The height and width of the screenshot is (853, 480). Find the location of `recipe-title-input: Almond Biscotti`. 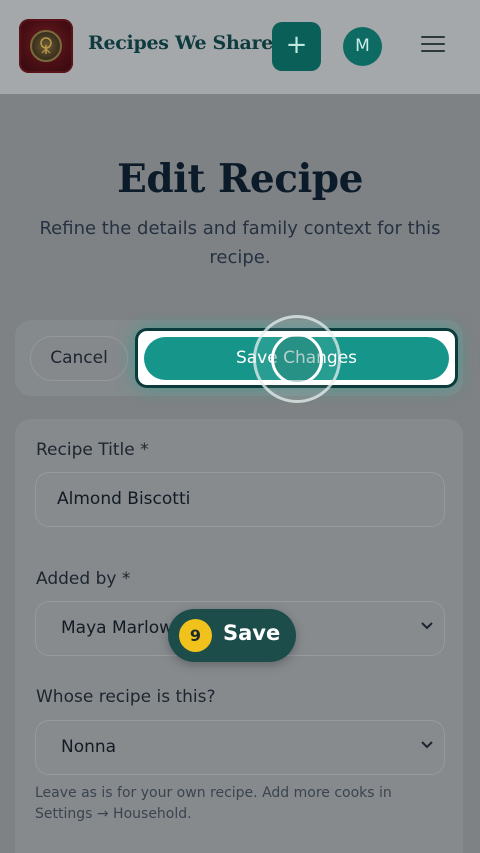

recipe-title-input: Almond Biscotti is located at coordinates (240, 499).